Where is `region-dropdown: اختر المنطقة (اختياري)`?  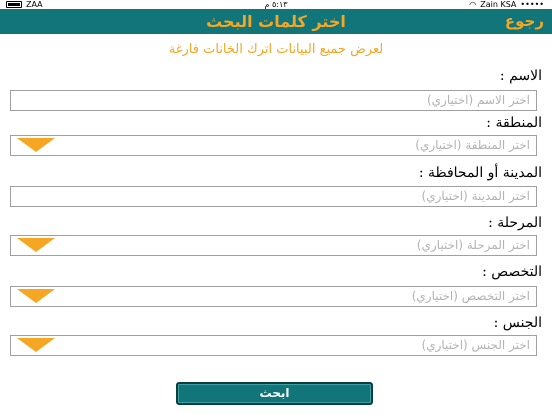 region-dropdown: اختر المنطقة (اختياري) is located at coordinates (273, 145).